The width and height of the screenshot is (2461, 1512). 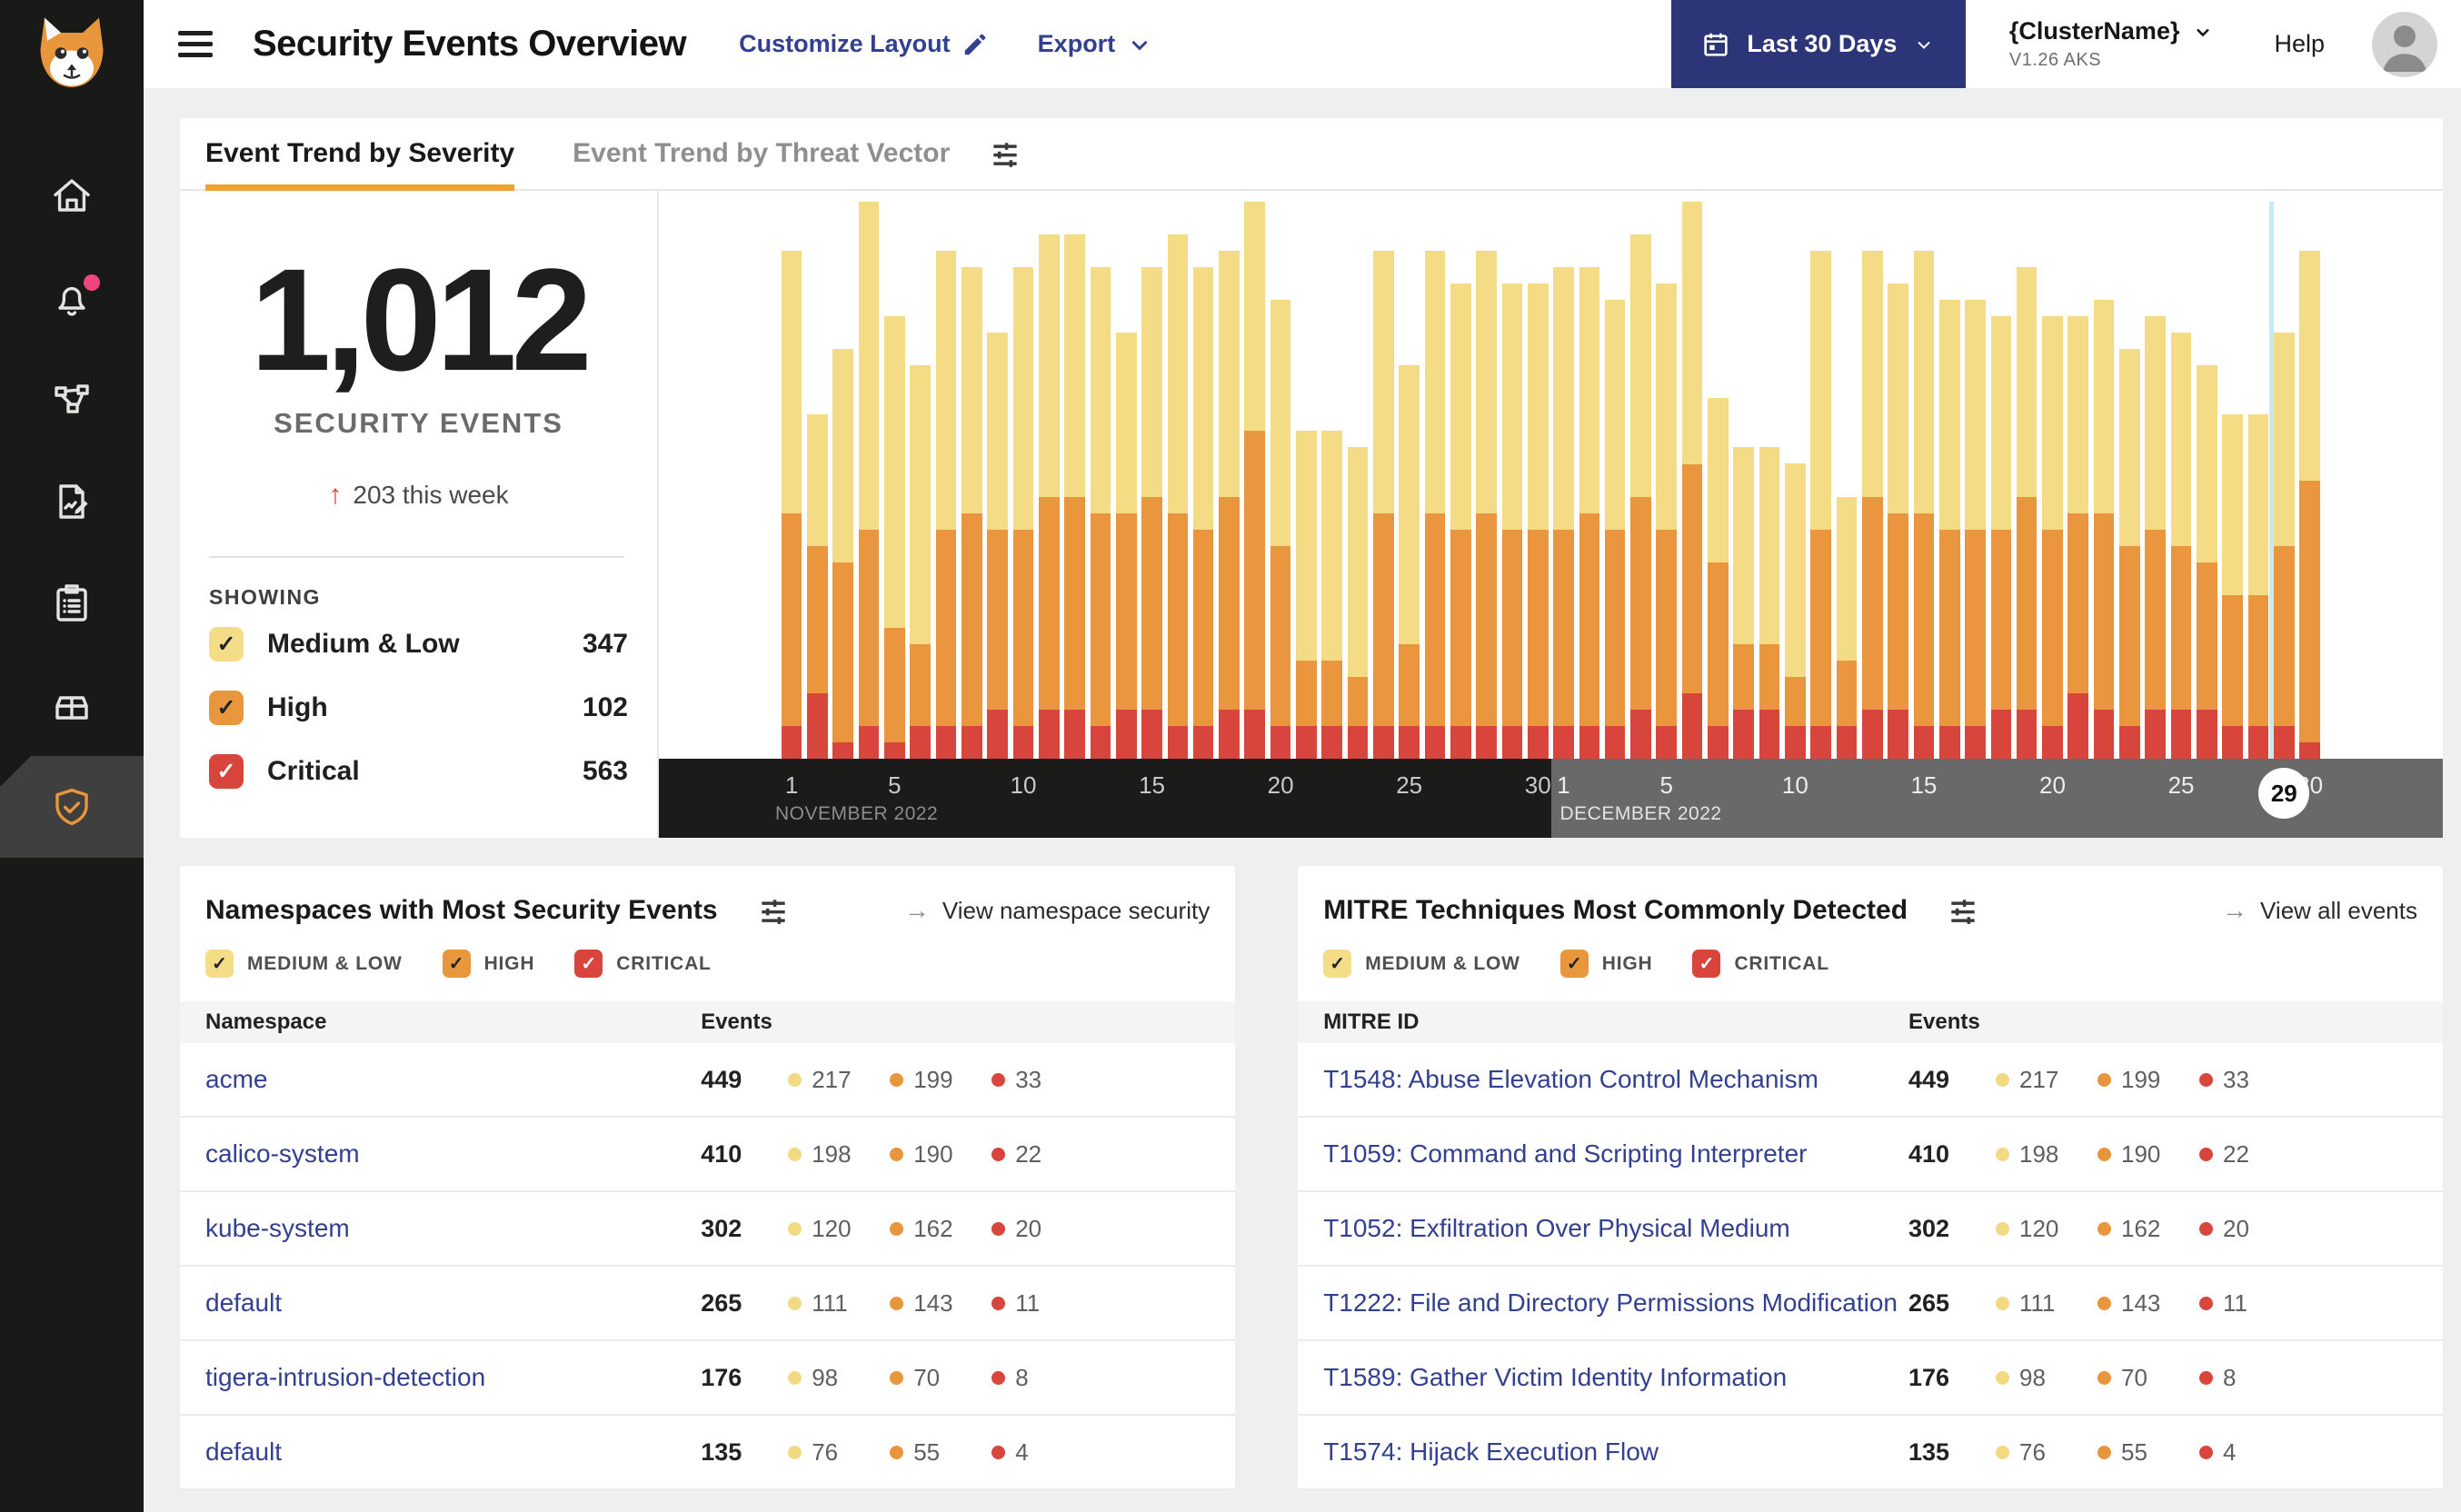 What do you see at coordinates (1615, 1079) in the screenshot?
I see `row-link: T1548: Abuse Elevation Control Mechanism` at bounding box center [1615, 1079].